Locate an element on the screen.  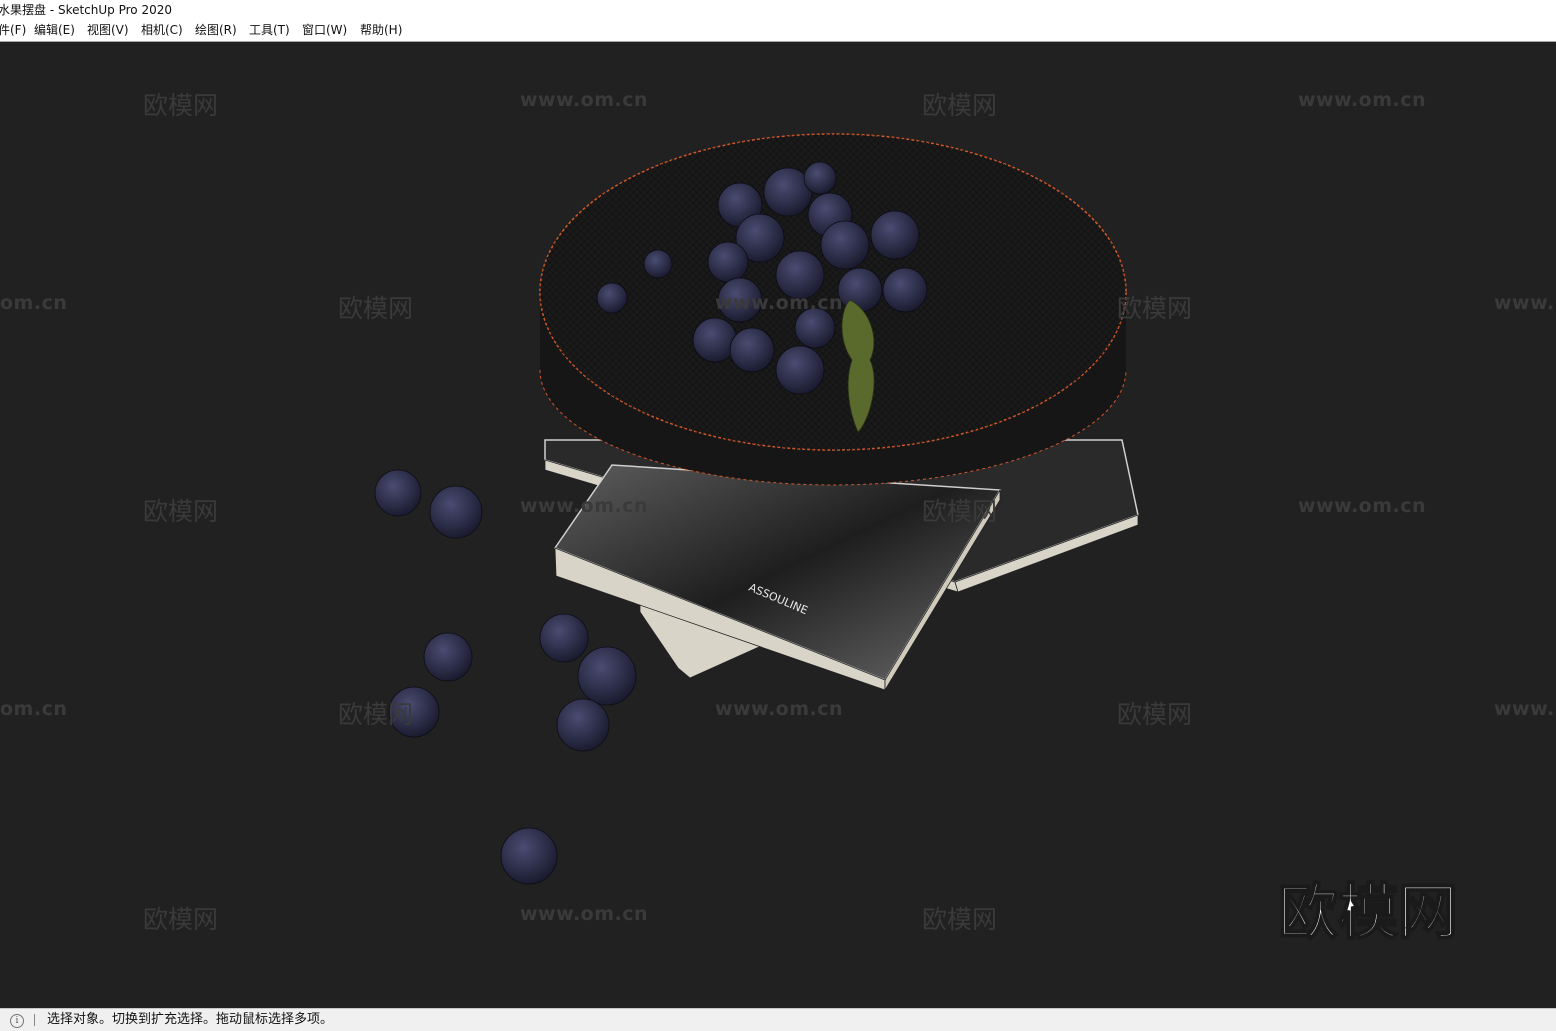
info-icon: i is located at coordinates (17, 1021).